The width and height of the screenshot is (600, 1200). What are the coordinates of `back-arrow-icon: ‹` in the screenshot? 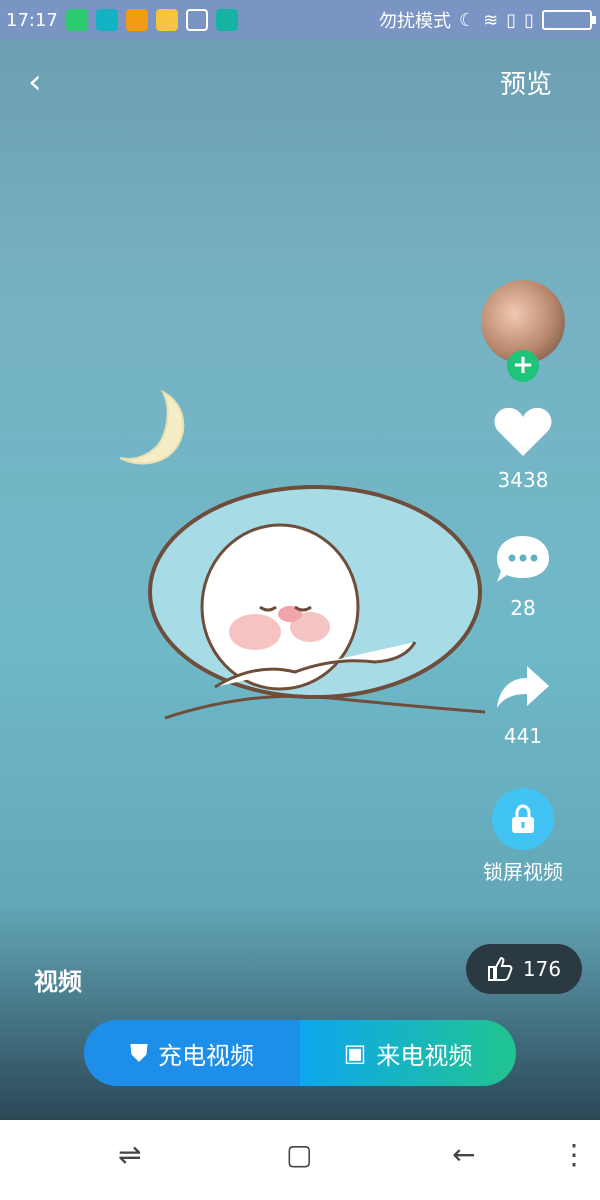 It's located at (35, 82).